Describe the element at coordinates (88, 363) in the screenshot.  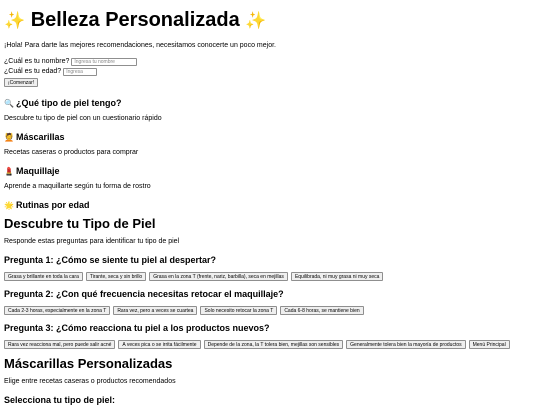
I see `masks-title: Máscarillas Personalizadas` at that location.